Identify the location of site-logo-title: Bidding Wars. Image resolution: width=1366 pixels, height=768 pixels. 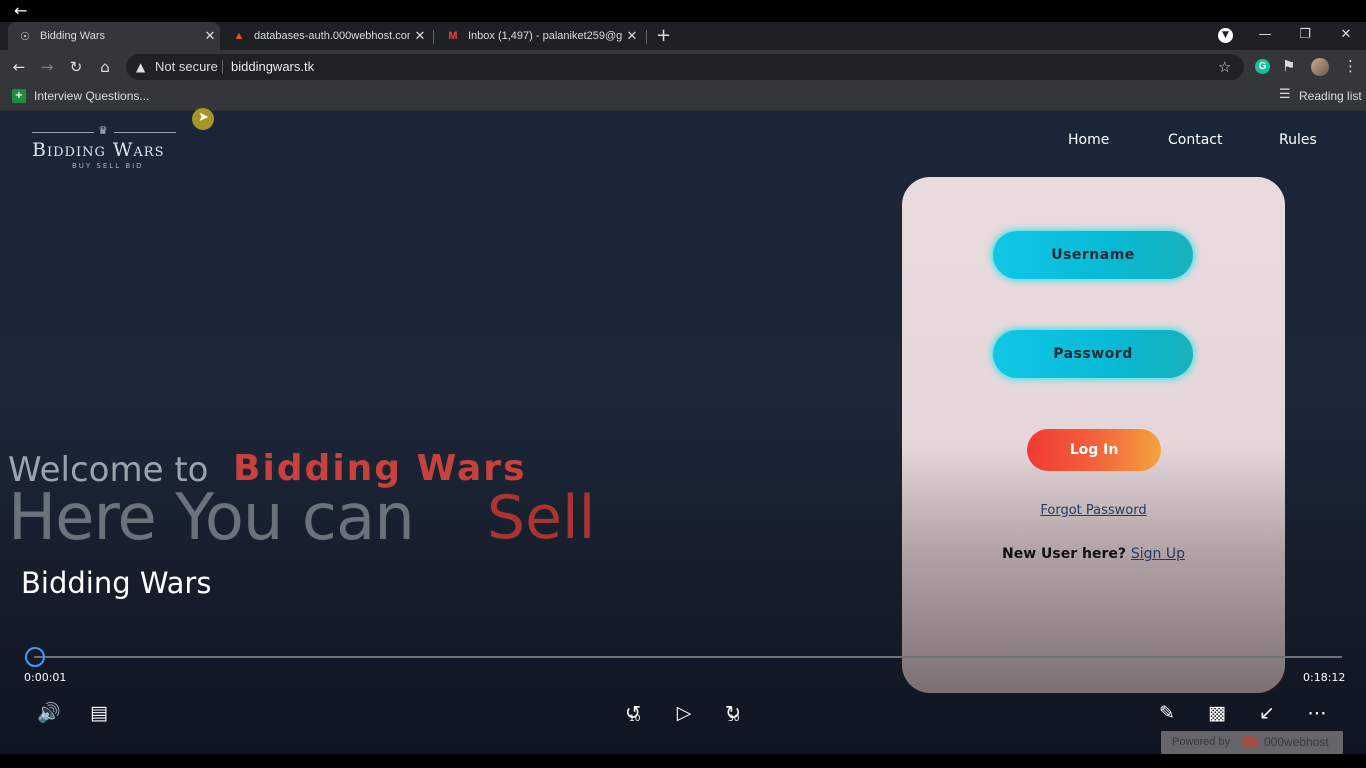
(98, 150).